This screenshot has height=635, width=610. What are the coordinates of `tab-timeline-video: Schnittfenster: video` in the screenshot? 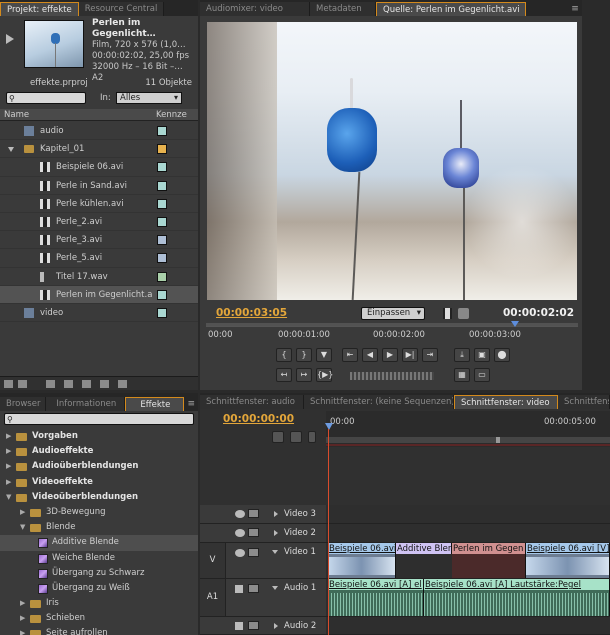 It's located at (506, 402).